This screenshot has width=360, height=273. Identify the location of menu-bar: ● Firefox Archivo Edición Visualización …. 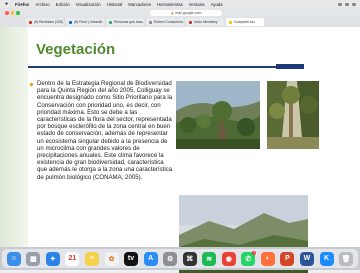
(180, 4).